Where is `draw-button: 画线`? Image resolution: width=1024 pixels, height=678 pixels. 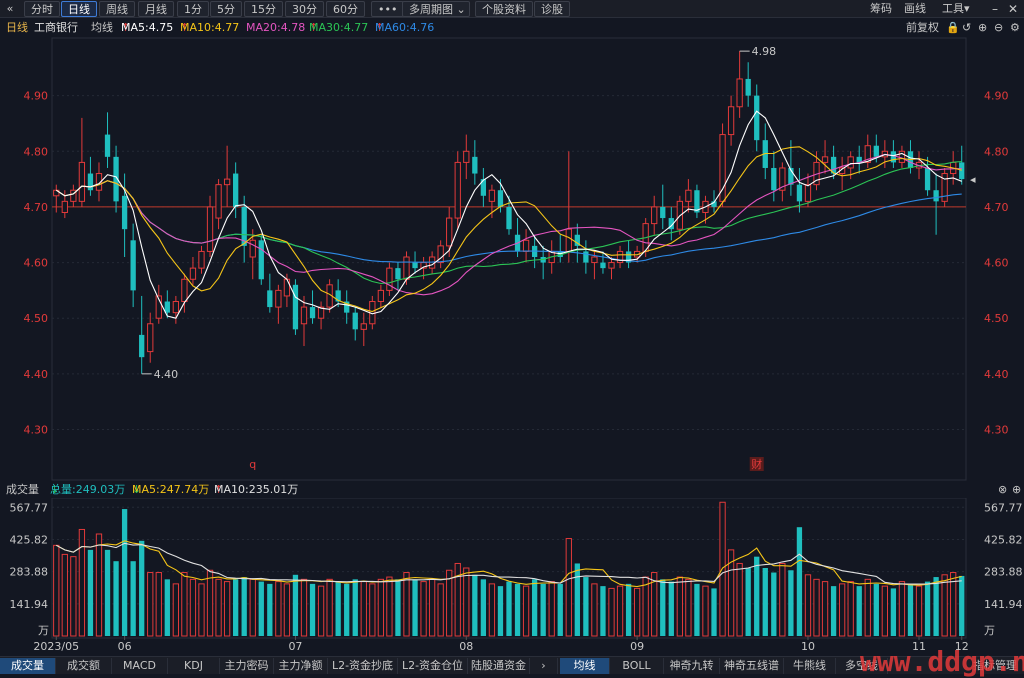
draw-button: 画线 is located at coordinates (915, 9).